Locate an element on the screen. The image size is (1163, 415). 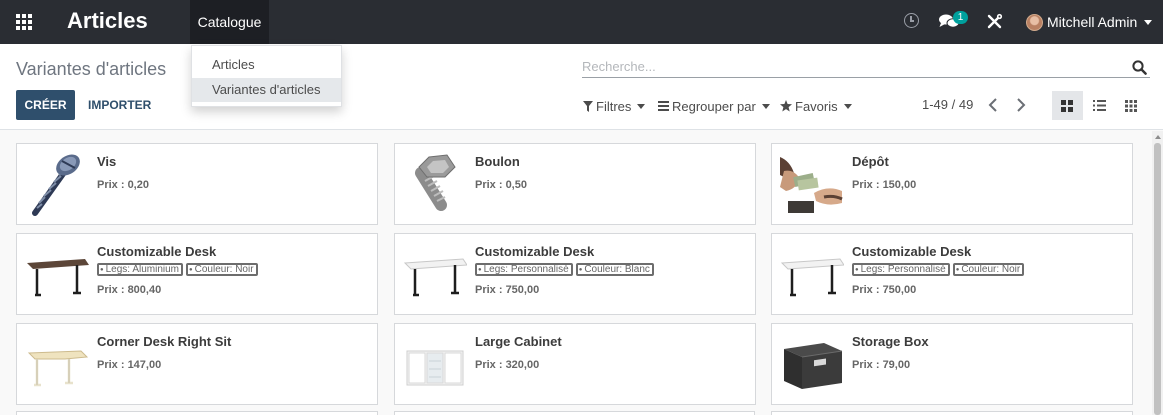
activity-clock-icon is located at coordinates (911, 20).